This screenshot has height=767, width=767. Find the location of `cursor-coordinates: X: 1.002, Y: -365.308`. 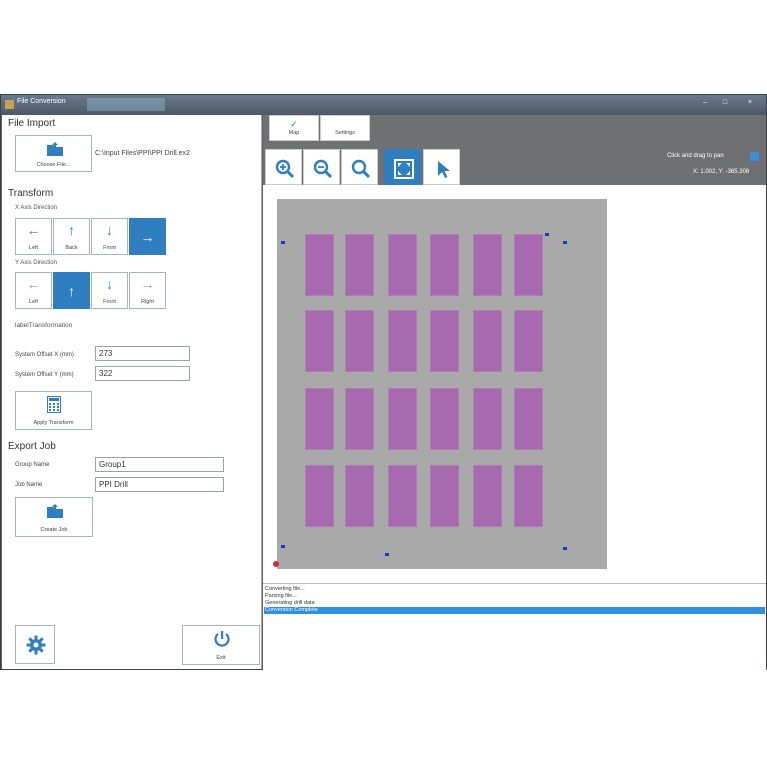

cursor-coordinates: X: 1.002, Y: -365.308 is located at coordinates (721, 172).